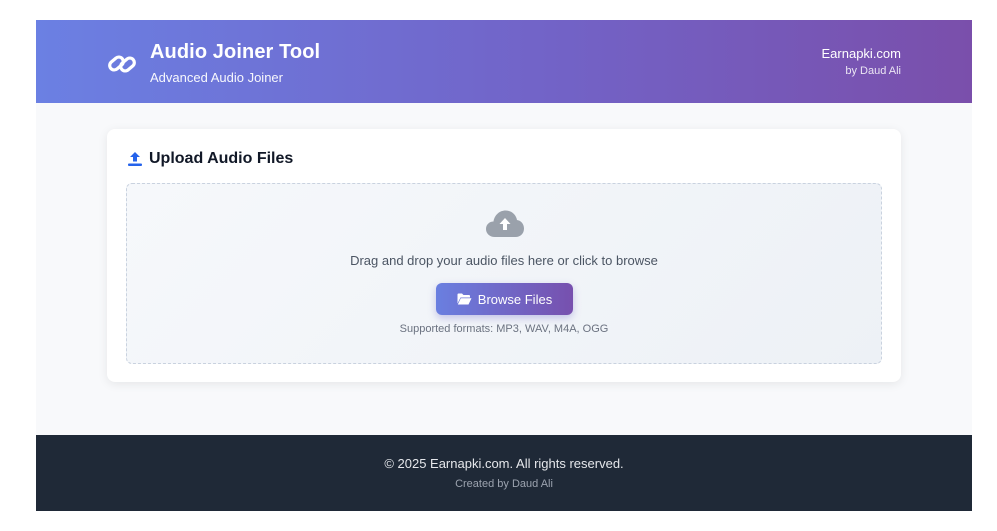 This screenshot has width=997, height=531. What do you see at coordinates (873, 71) in the screenshot?
I see `author-name: by Daud Ali` at bounding box center [873, 71].